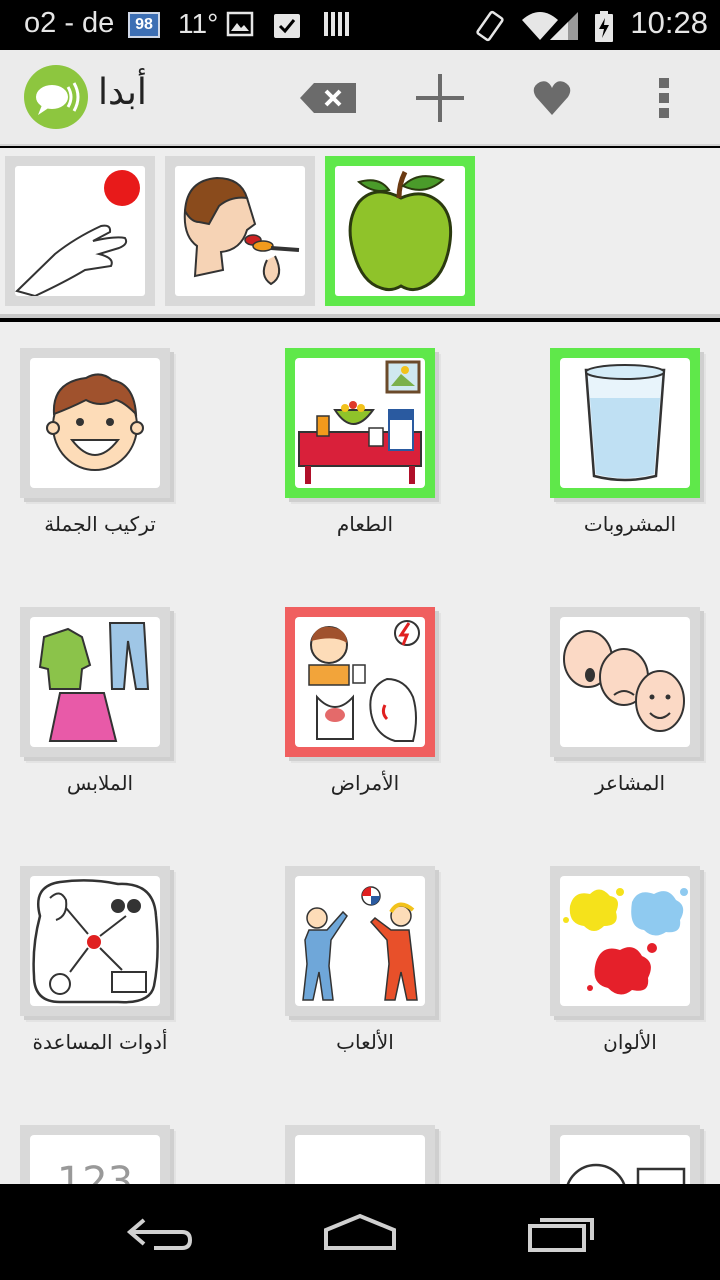 The image size is (720, 1280). Describe the element at coordinates (100, 1042) in the screenshot. I see `tile-label: أدوات المساعدة` at that location.